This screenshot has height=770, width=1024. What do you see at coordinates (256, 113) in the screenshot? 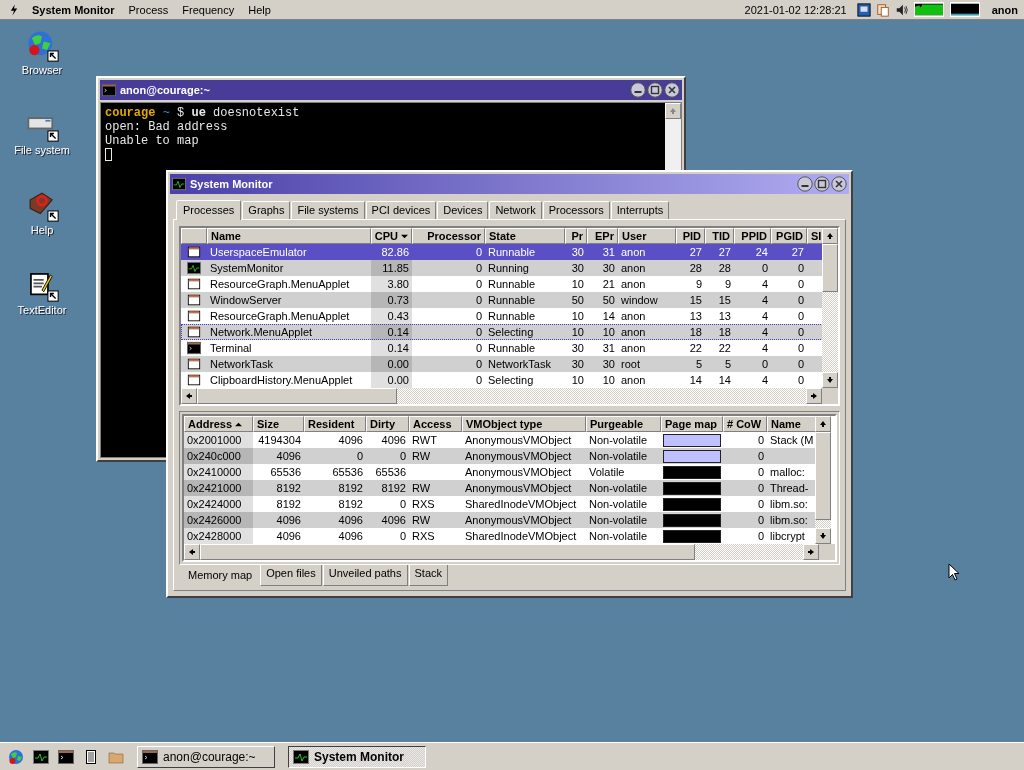
I see `command-argument: doesnotexist` at bounding box center [256, 113].